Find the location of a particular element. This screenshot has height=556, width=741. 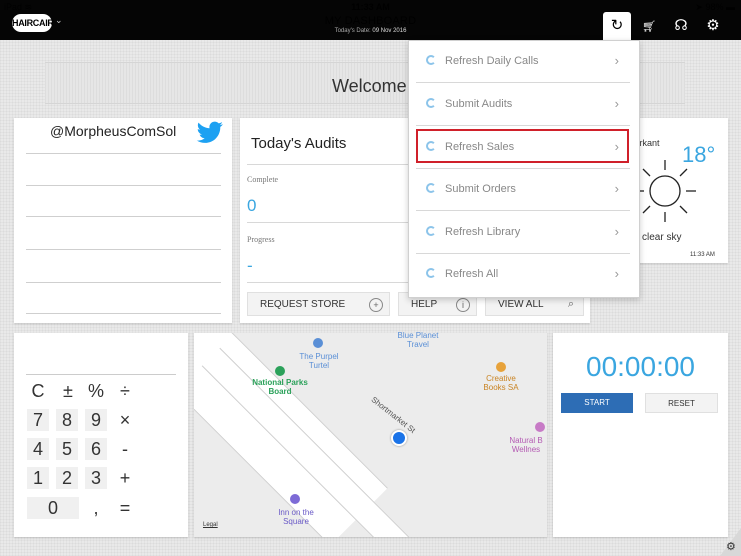

twitter-widget is located at coordinates (123, 220).